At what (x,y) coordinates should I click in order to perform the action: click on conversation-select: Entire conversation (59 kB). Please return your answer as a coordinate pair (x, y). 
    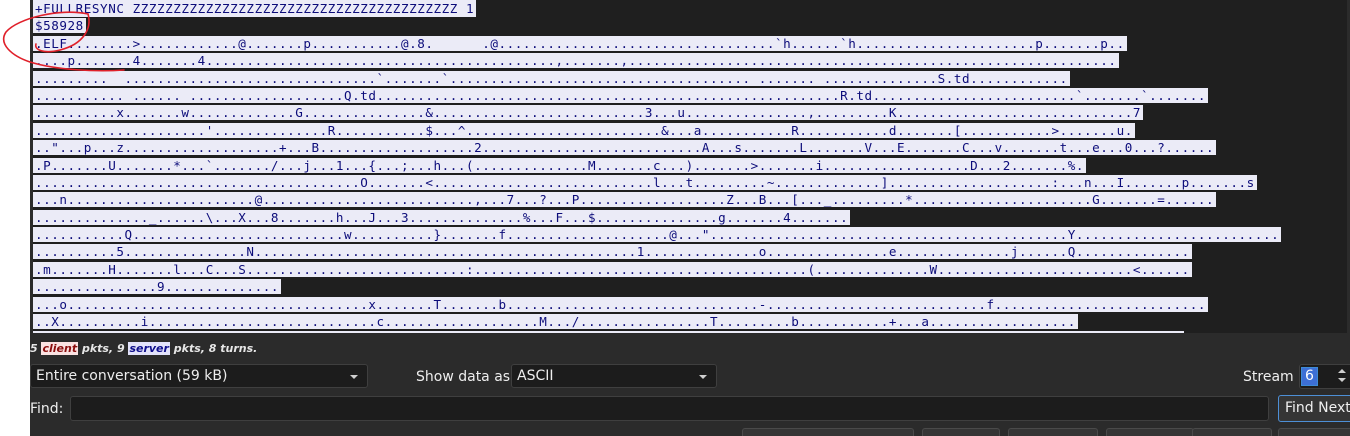
    Looking at the image, I should click on (199, 376).